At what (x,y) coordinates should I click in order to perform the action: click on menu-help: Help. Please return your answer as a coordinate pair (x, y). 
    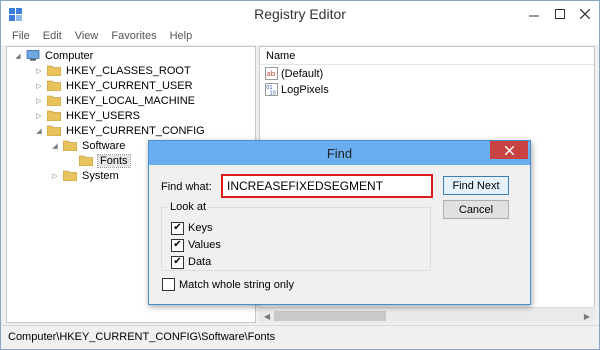
    Looking at the image, I should click on (180, 37).